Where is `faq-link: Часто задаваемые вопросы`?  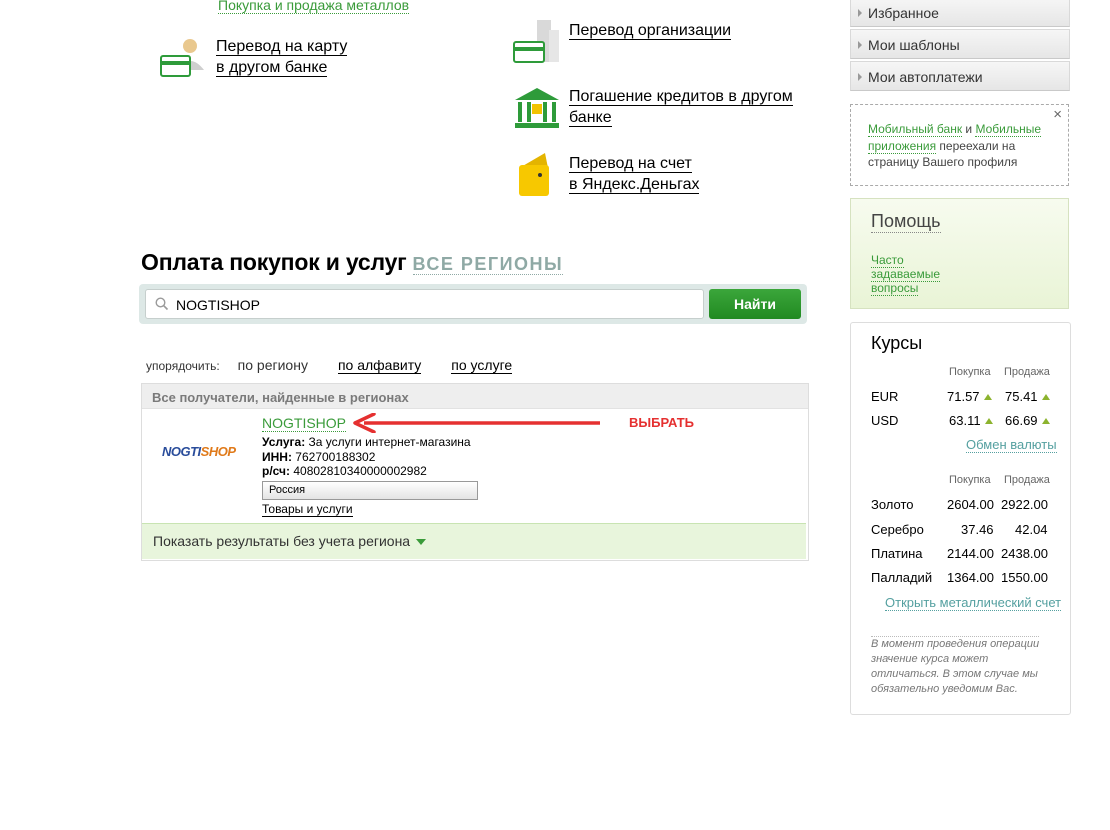 faq-link: Часто задаваемые вопросы is located at coordinates (921, 274).